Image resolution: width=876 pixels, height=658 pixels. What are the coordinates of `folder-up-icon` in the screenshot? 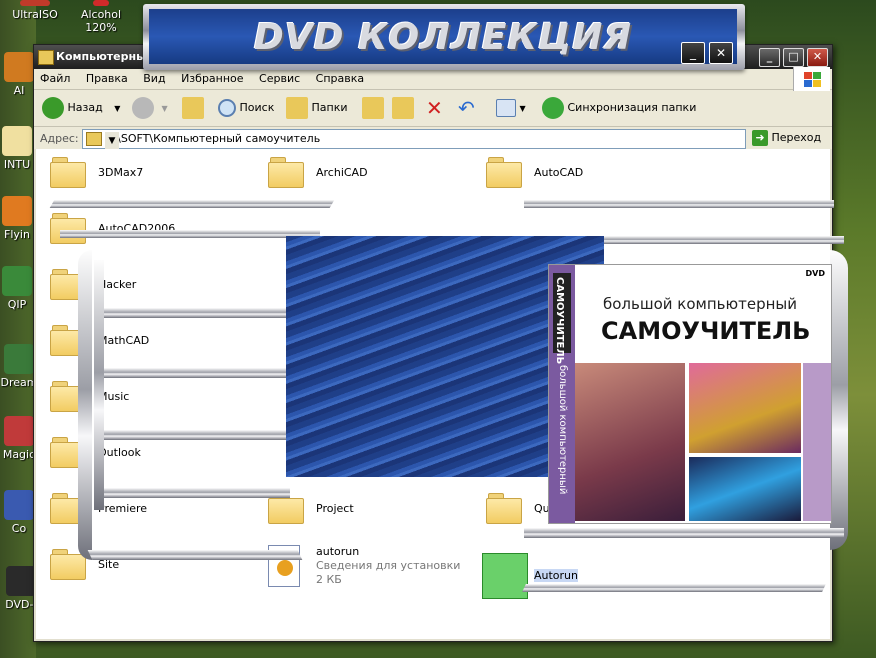 It's located at (193, 108).